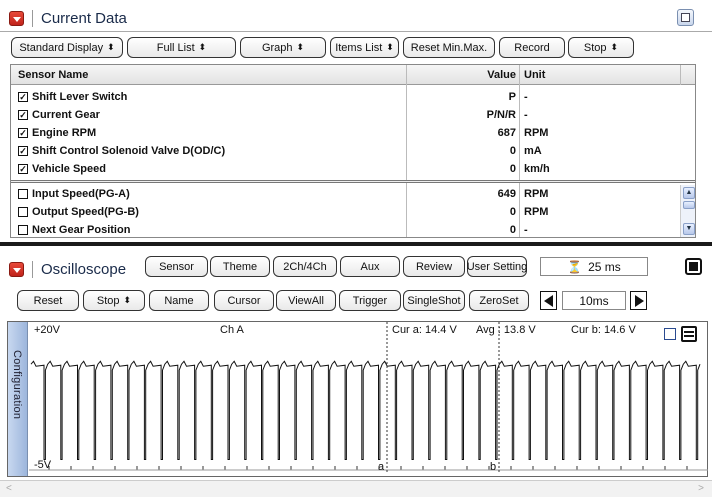  What do you see at coordinates (670, 334) in the screenshot?
I see `channel-checkbox` at bounding box center [670, 334].